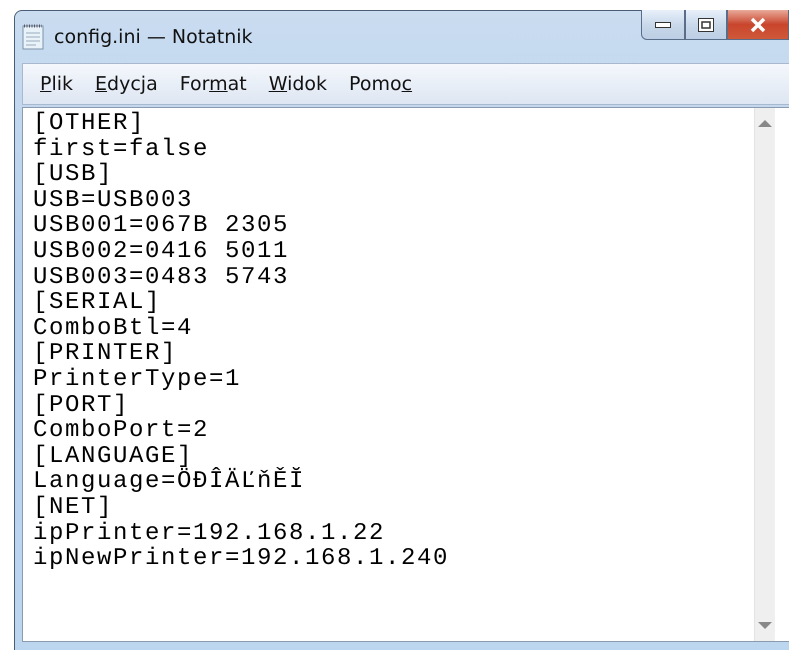  Describe the element at coordinates (765, 625) in the screenshot. I see `scroll-down-icon` at that location.